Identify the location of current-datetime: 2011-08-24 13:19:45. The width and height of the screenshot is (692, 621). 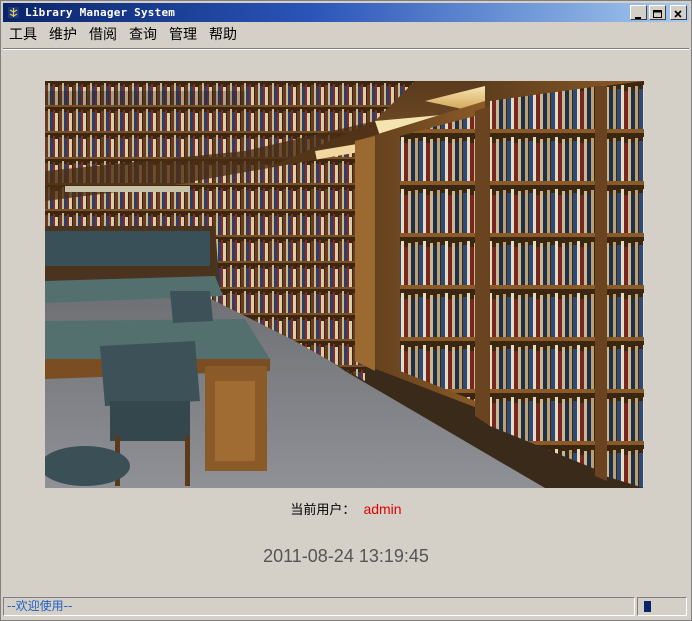
(346, 556).